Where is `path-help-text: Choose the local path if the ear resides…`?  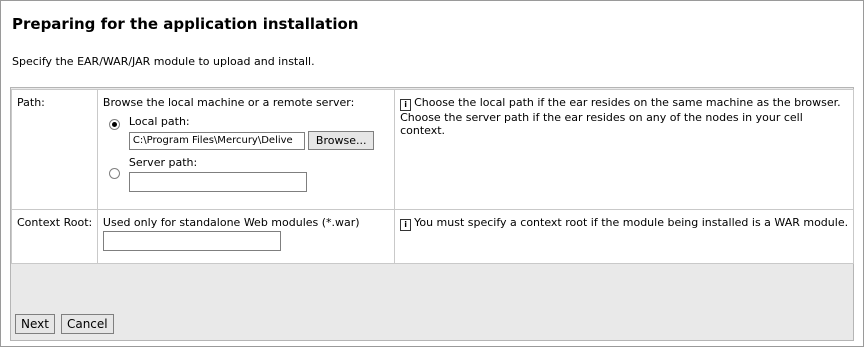
path-help-text: Choose the local path if the ear resides… is located at coordinates (620, 116).